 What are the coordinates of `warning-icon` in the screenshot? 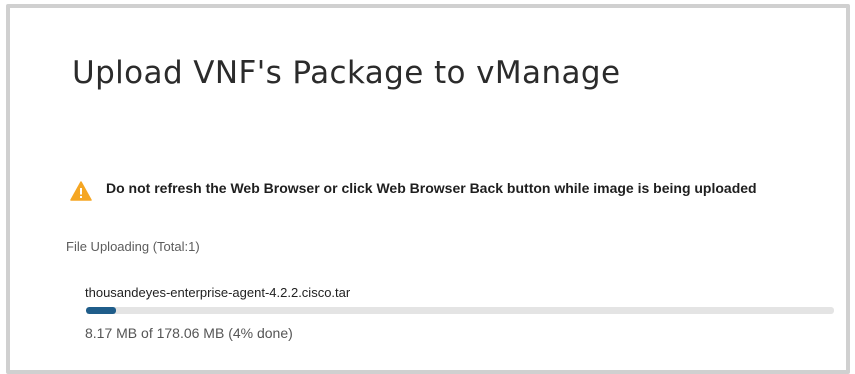 It's located at (81, 191).